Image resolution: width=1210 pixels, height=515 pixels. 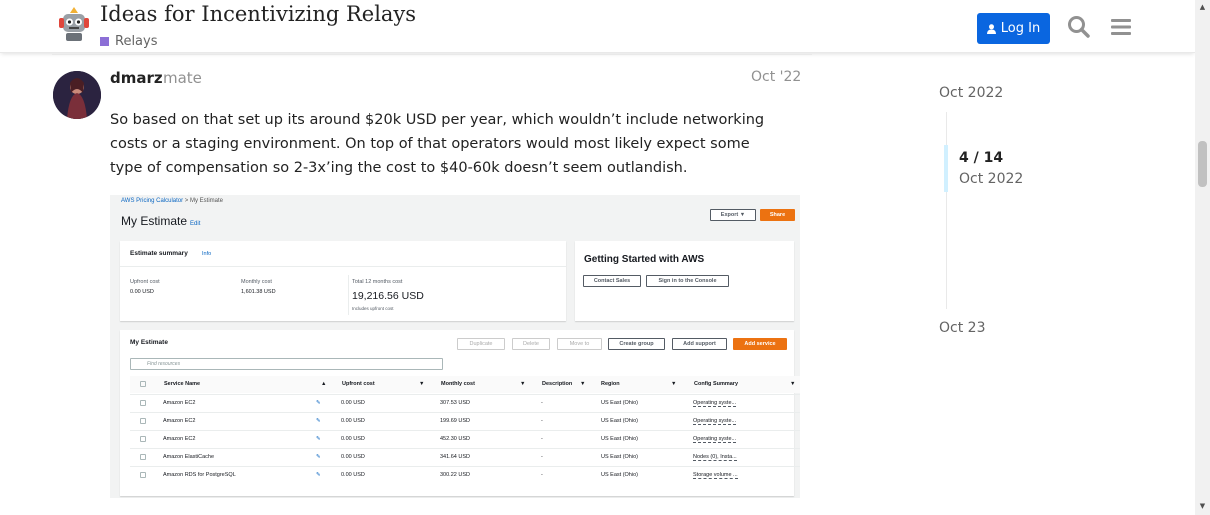 I want to click on timeline-position: 4 / 14, so click(x=981, y=158).